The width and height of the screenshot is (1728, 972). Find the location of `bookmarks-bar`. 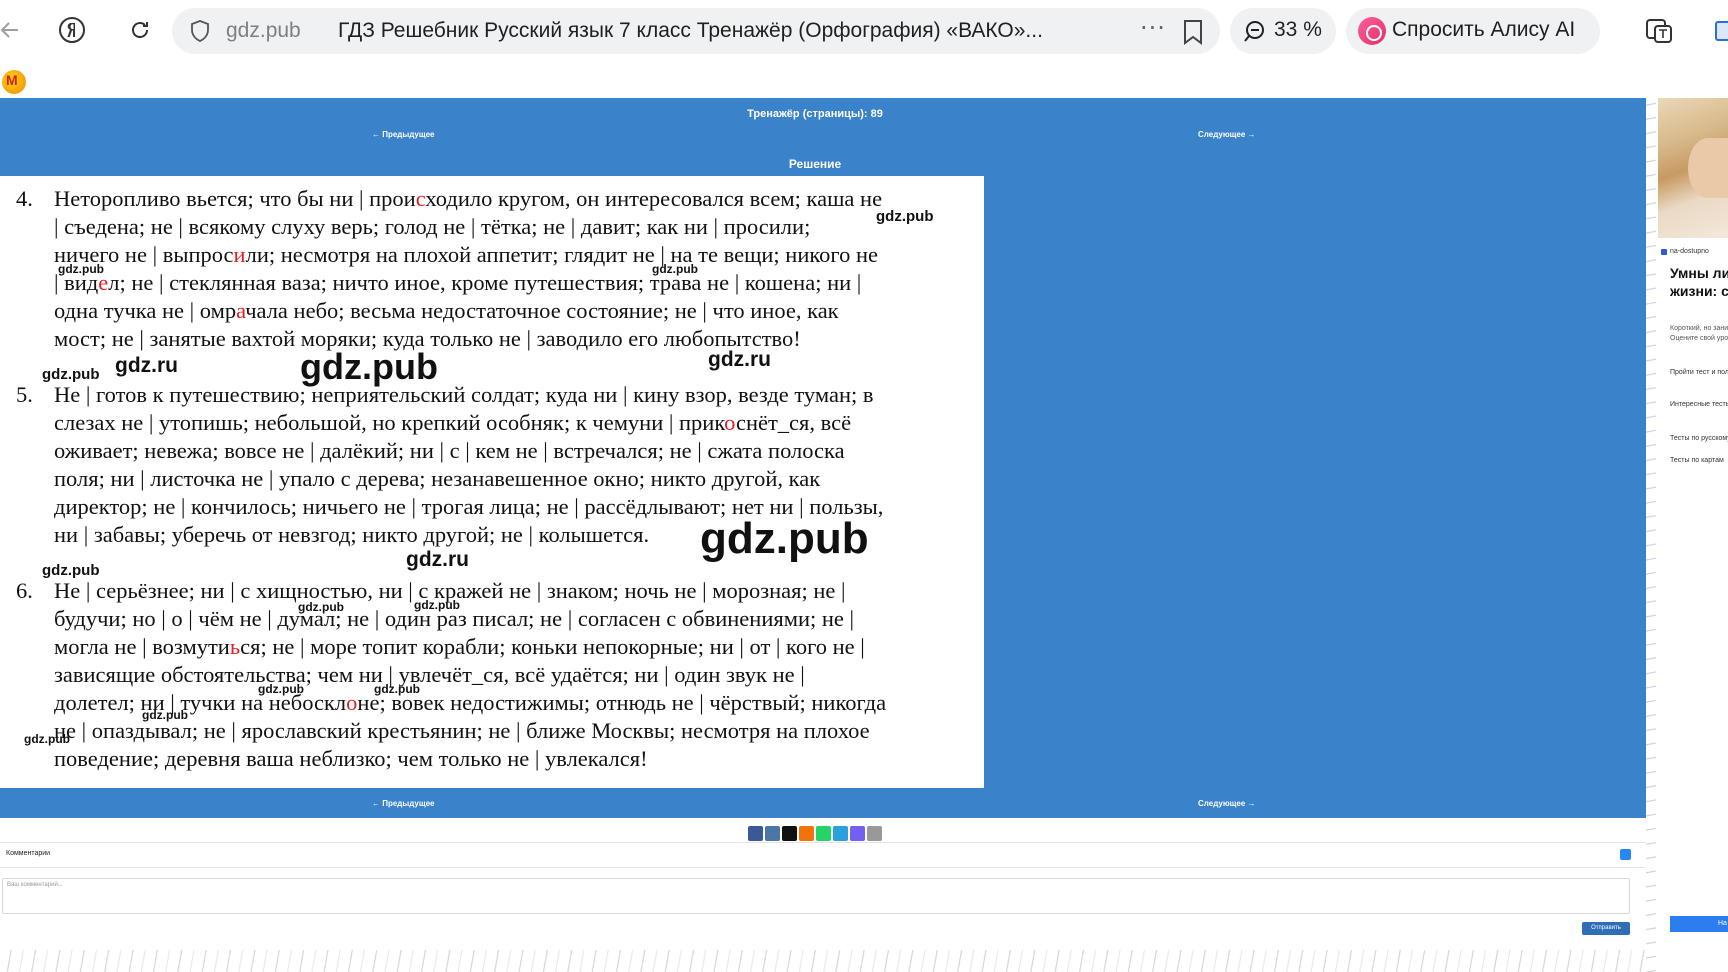

bookmarks-bar is located at coordinates (864, 80).